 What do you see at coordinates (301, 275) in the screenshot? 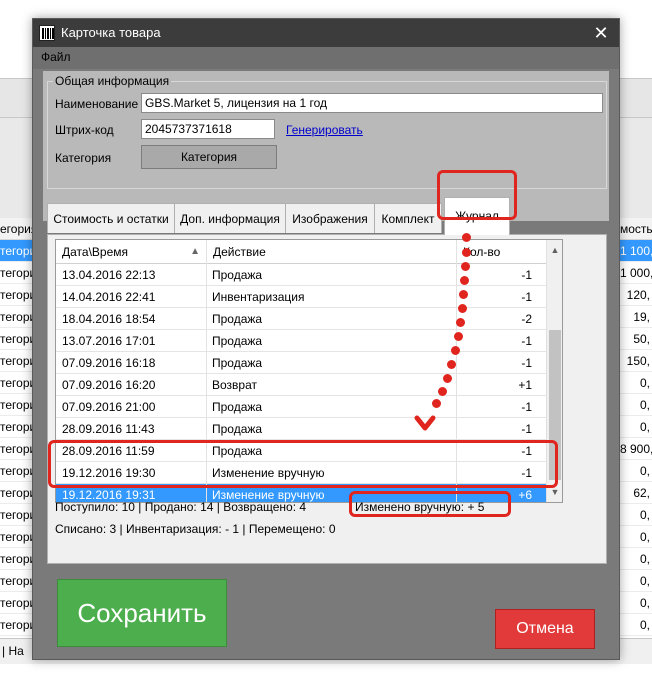
I see `table-row: 13.04.2016 22:13 Продажа -1` at bounding box center [301, 275].